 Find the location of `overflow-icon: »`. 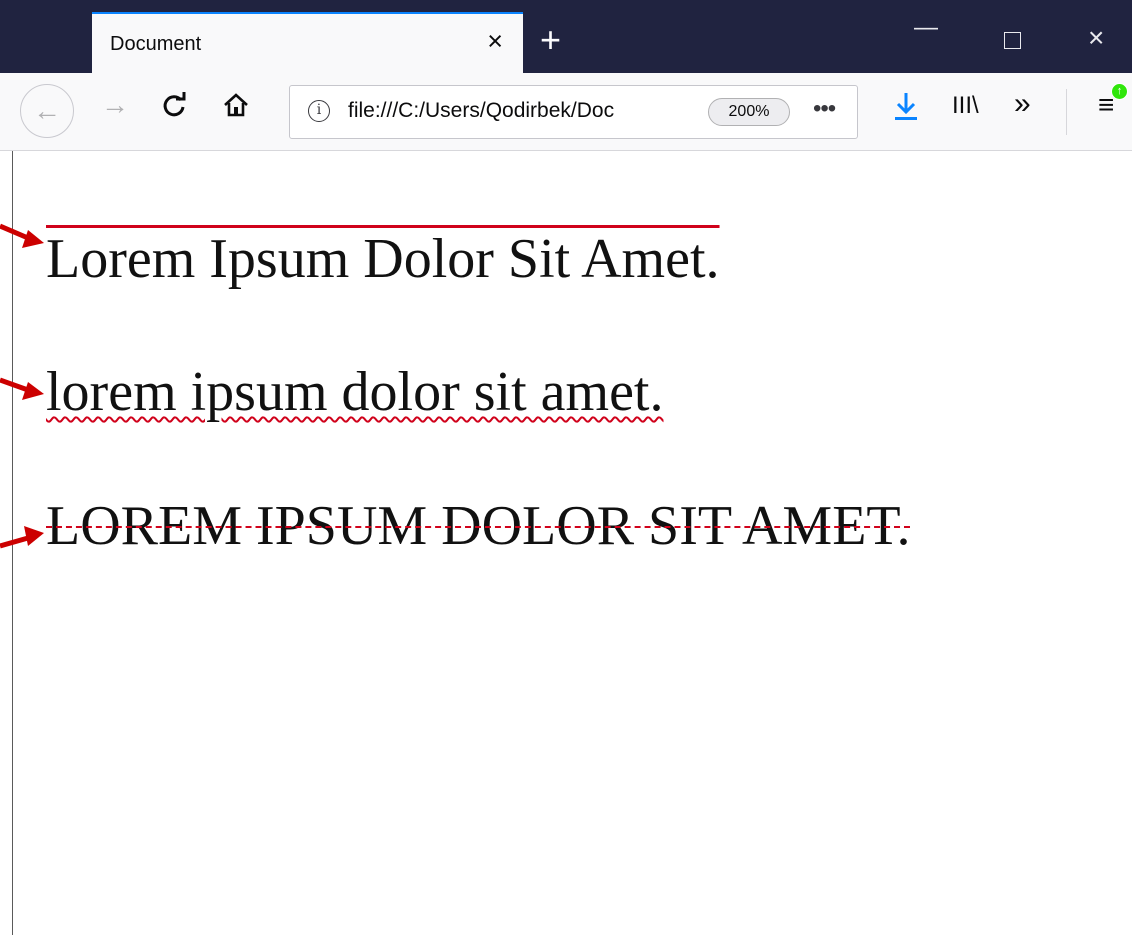

overflow-icon: » is located at coordinates (1022, 104).